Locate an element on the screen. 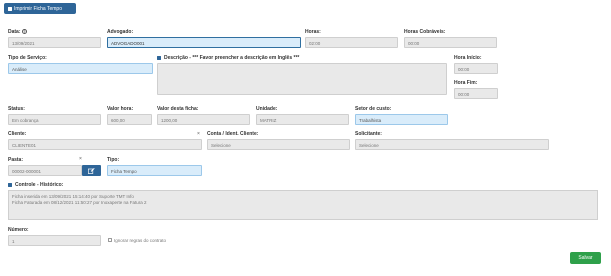 The image size is (611, 276). date-field: 13/09/2021 is located at coordinates (54, 42).